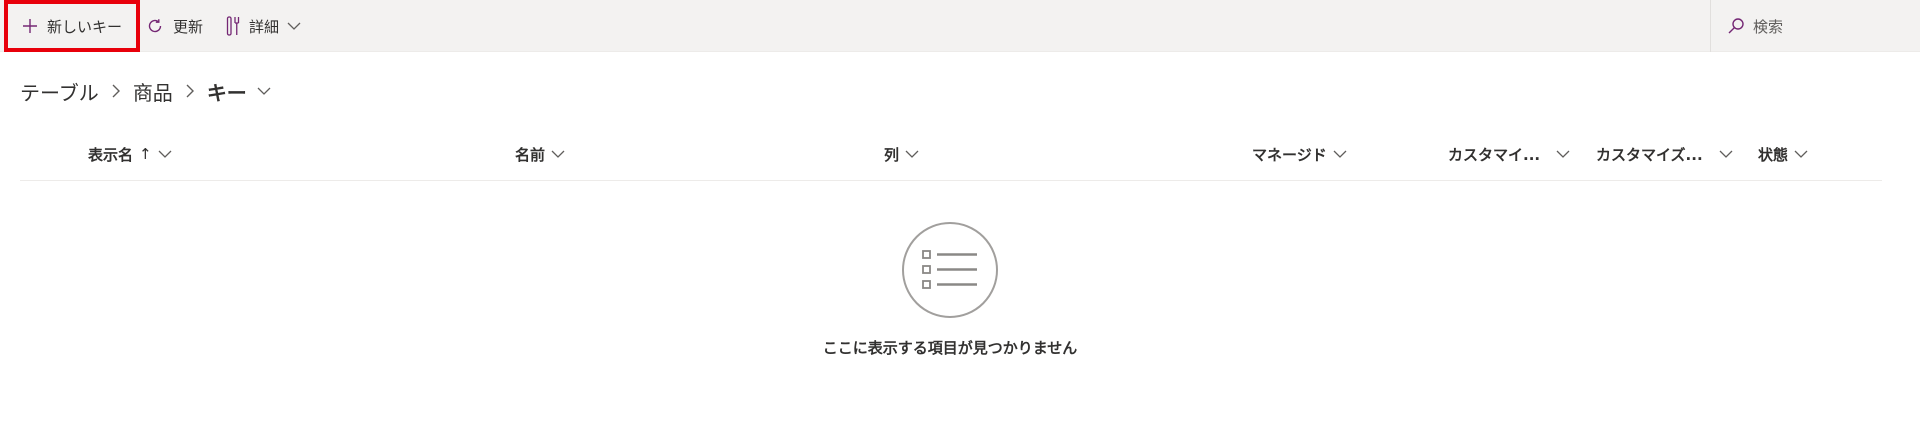 The image size is (1920, 431). Describe the element at coordinates (153, 91) in the screenshot. I see `breadcrumb-item-product: 商品` at that location.